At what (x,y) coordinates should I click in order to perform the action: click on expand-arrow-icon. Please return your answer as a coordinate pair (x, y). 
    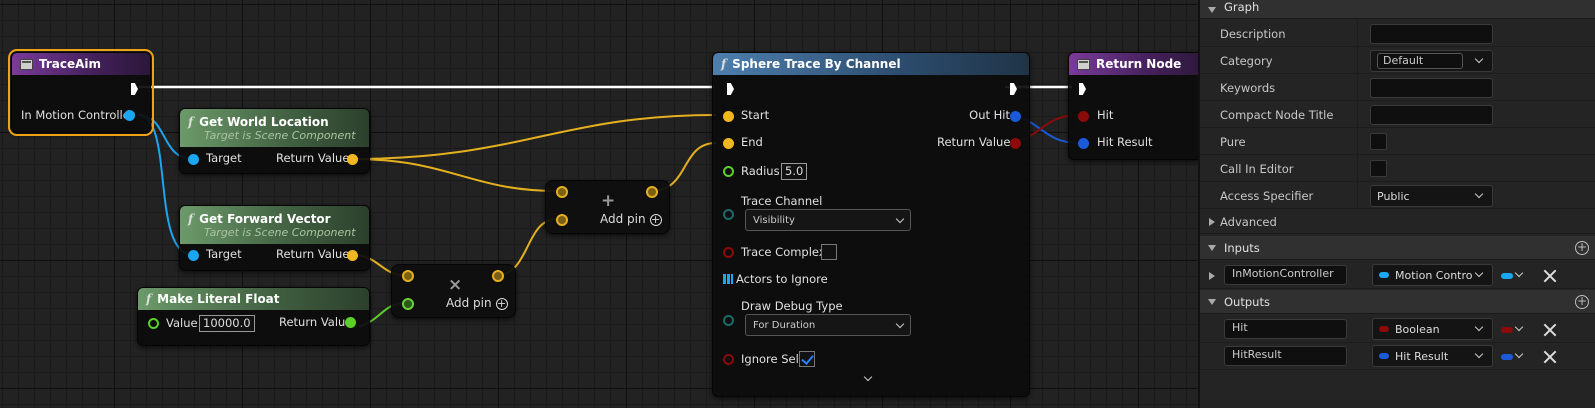
    Looking at the image, I should click on (1212, 276).